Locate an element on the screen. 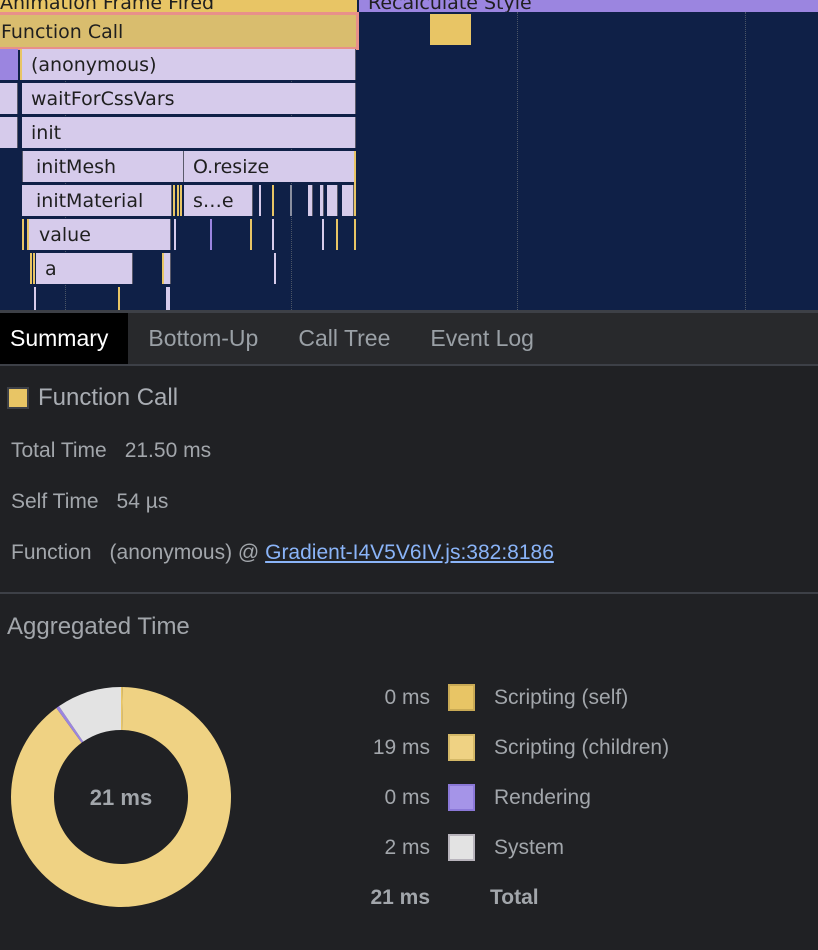 This screenshot has height=950, width=818. legend-total-value: 21 ms is located at coordinates (400, 897).